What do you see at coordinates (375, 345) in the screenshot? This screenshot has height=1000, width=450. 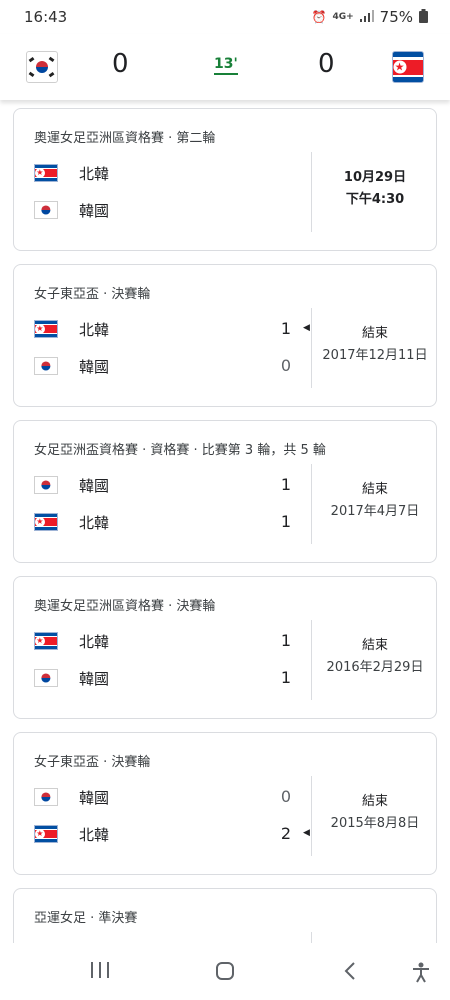 I see `match-result: 結束 2017年12月11日` at bounding box center [375, 345].